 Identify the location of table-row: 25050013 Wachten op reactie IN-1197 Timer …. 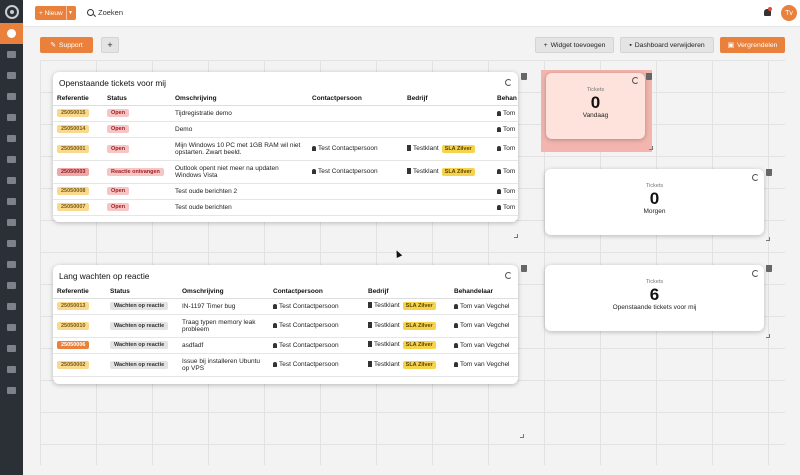
(285, 306).